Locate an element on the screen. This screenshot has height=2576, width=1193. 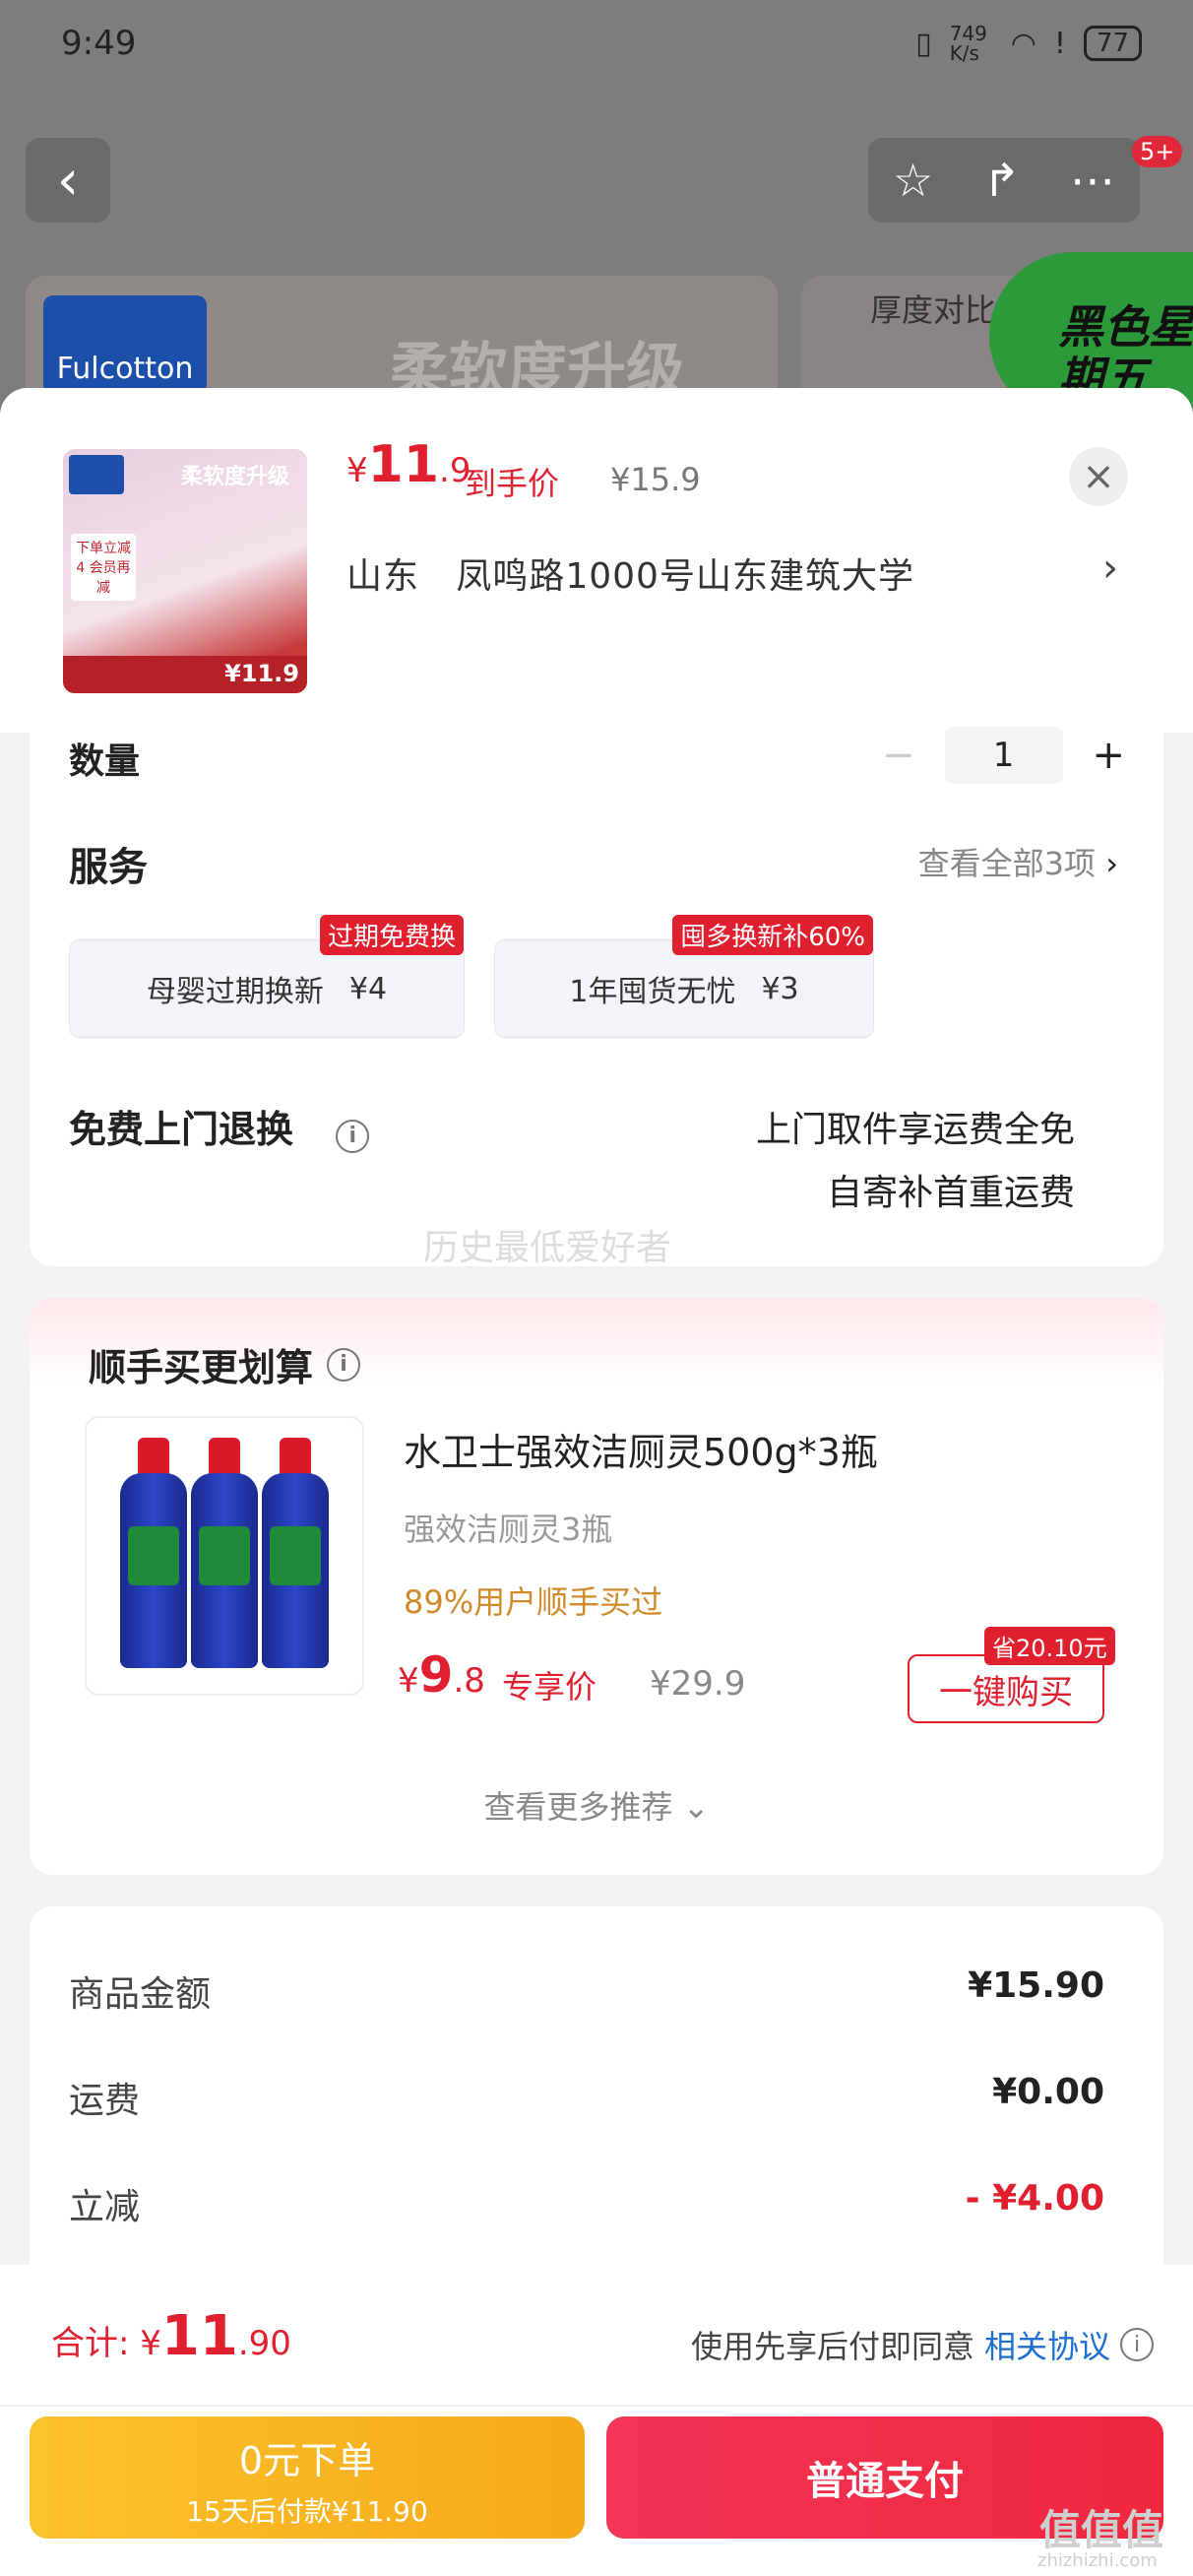
quantity-input: 1 is located at coordinates (1003, 755).